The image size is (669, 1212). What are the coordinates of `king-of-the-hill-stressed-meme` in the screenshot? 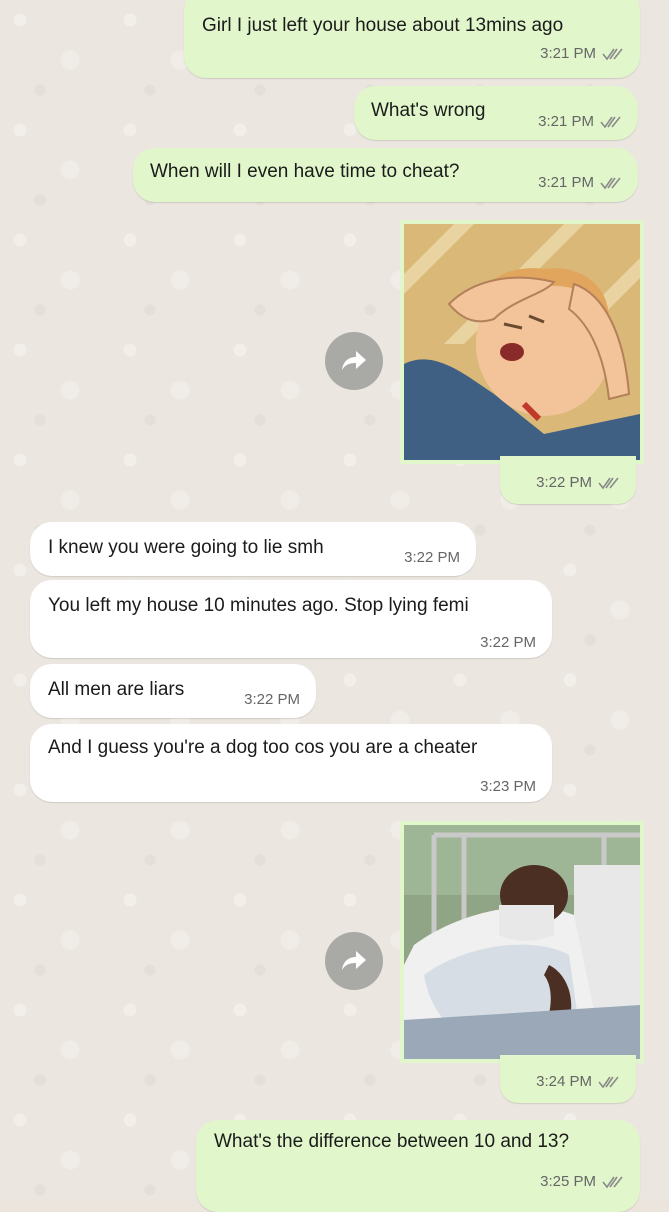 It's located at (522, 342).